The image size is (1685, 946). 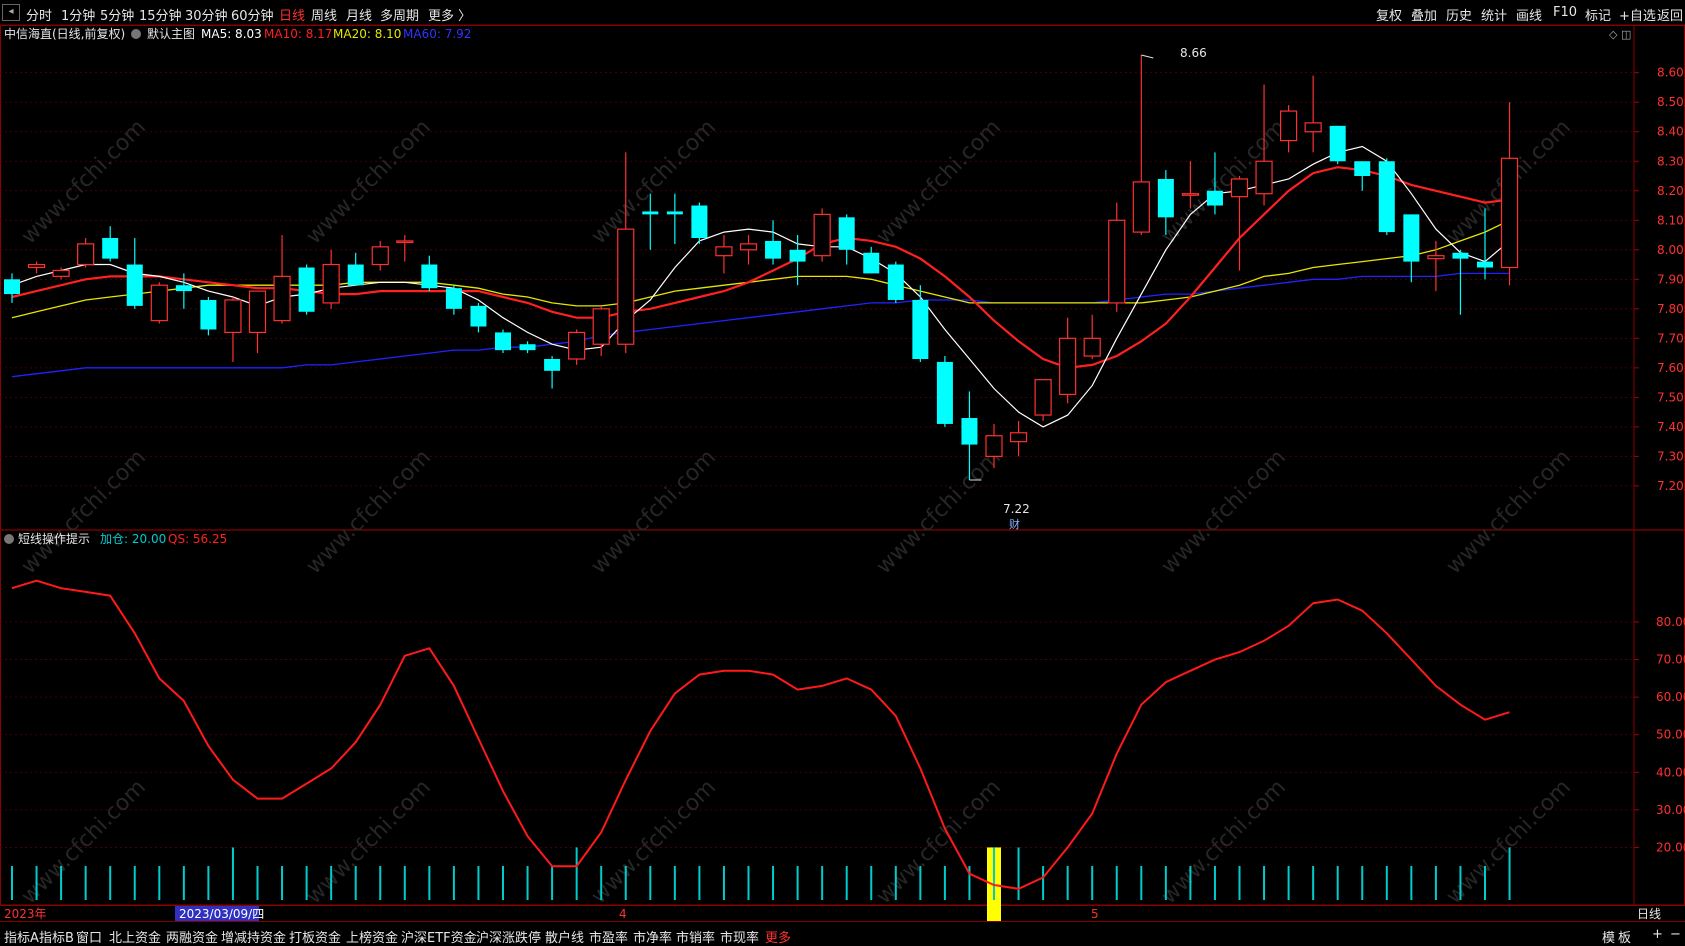 I want to click on price-tick-label: 7.40, so click(x=1670, y=427).